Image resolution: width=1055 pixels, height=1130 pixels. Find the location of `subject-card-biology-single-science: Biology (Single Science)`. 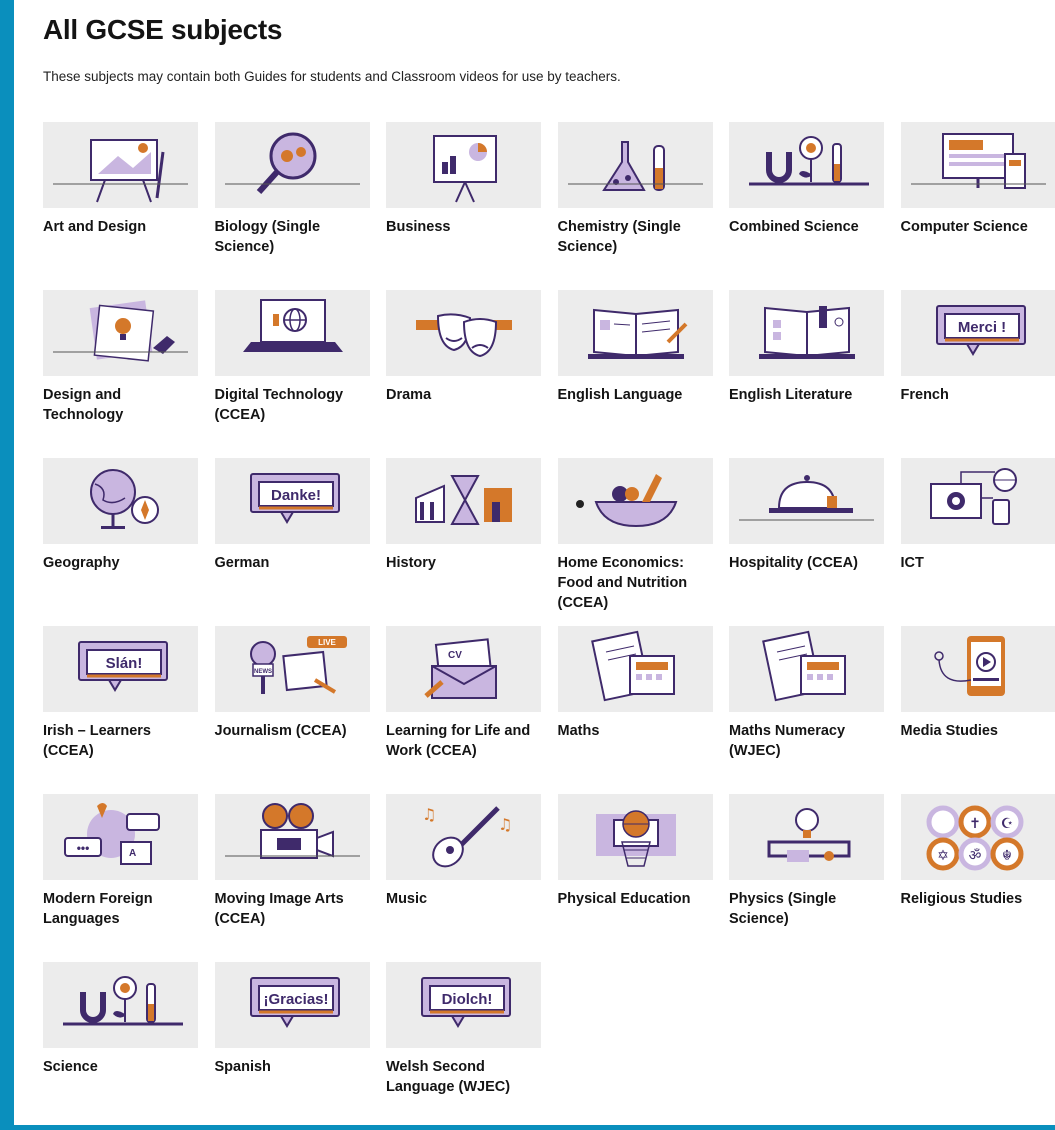

subject-card-biology-single-science: Biology (Single Science) is located at coordinates (292, 206).